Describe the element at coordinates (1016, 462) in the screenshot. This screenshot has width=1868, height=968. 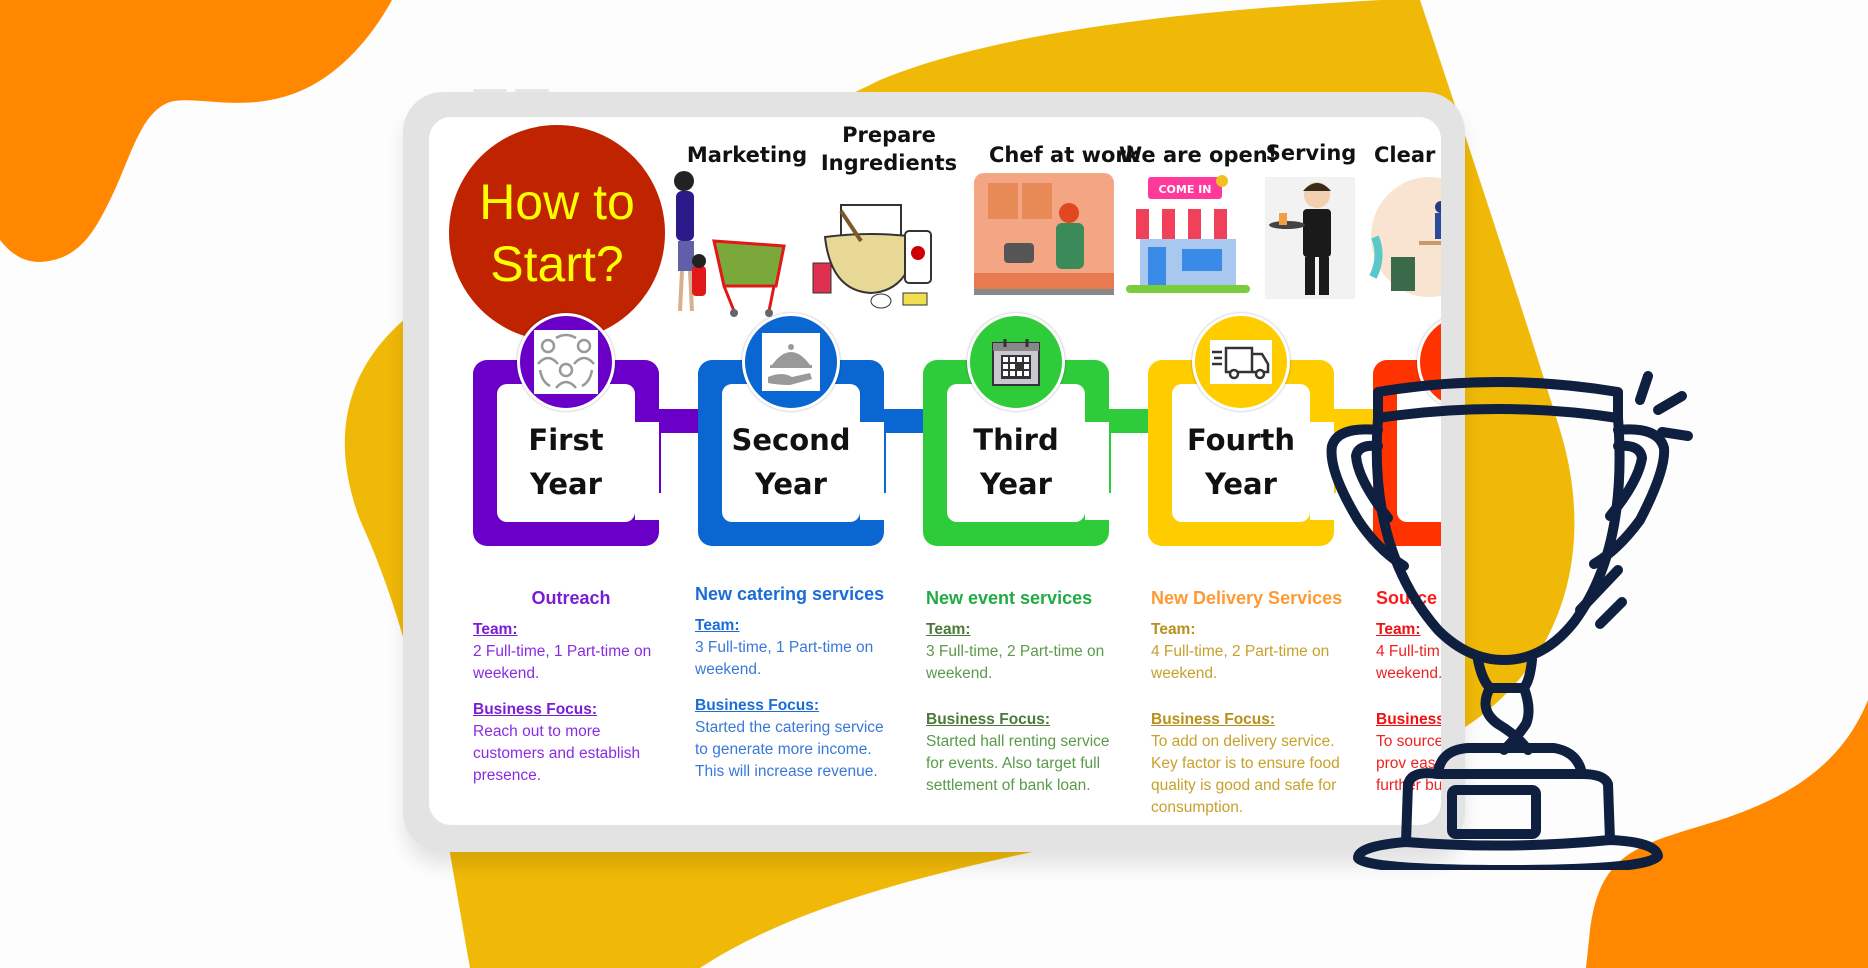
I see `year-title: Third Year` at that location.